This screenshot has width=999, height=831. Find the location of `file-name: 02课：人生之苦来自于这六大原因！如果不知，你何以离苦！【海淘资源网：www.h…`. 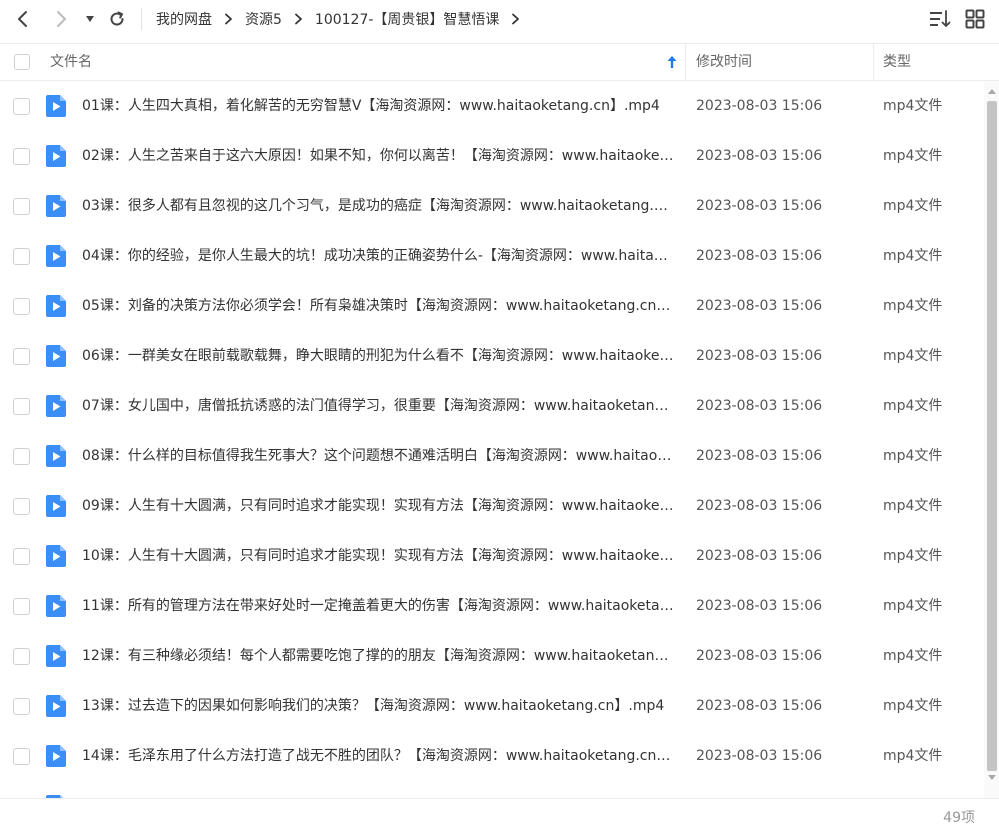

file-name: 02课：人生之苦来自于这六大原因！如果不知，你何以离苦！【海淘资源网：www.h… is located at coordinates (378, 156).